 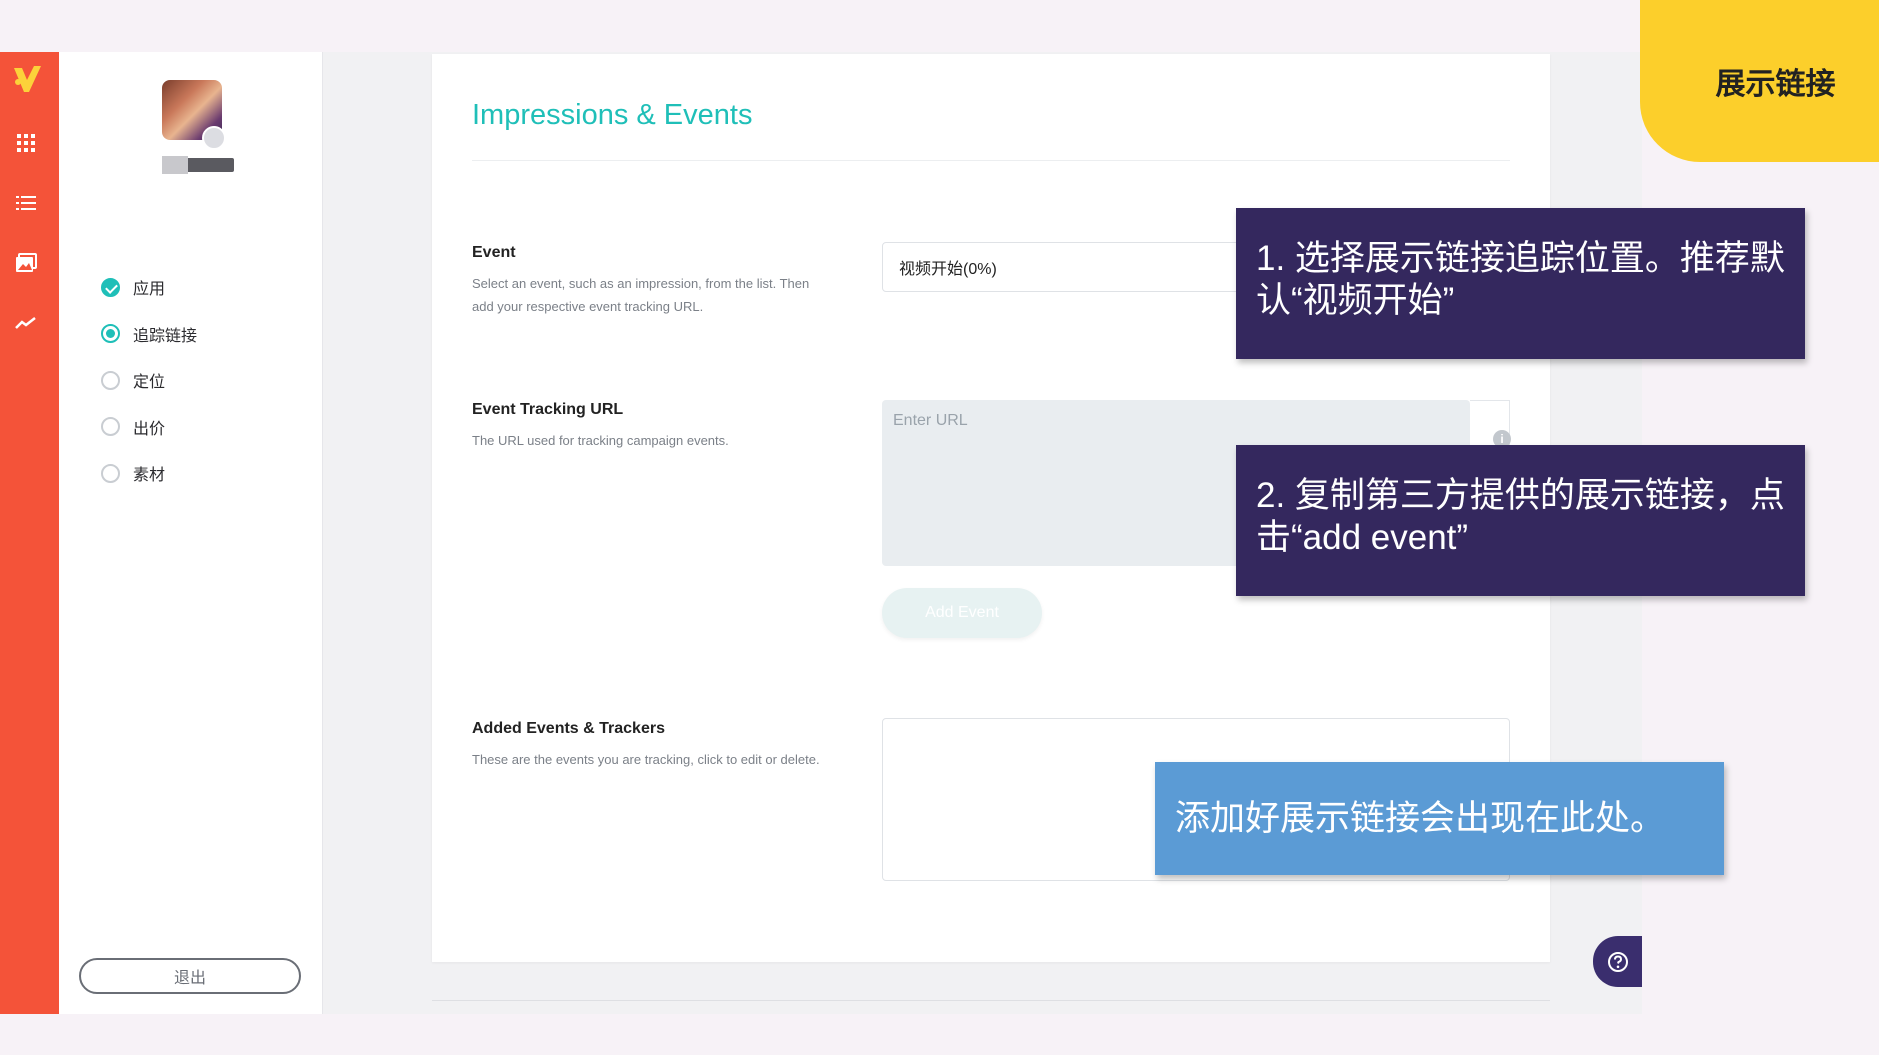 I want to click on campaign-sidebar: 应用 追踪链接 定位 出价 素材 退出, so click(x=191, y=533).